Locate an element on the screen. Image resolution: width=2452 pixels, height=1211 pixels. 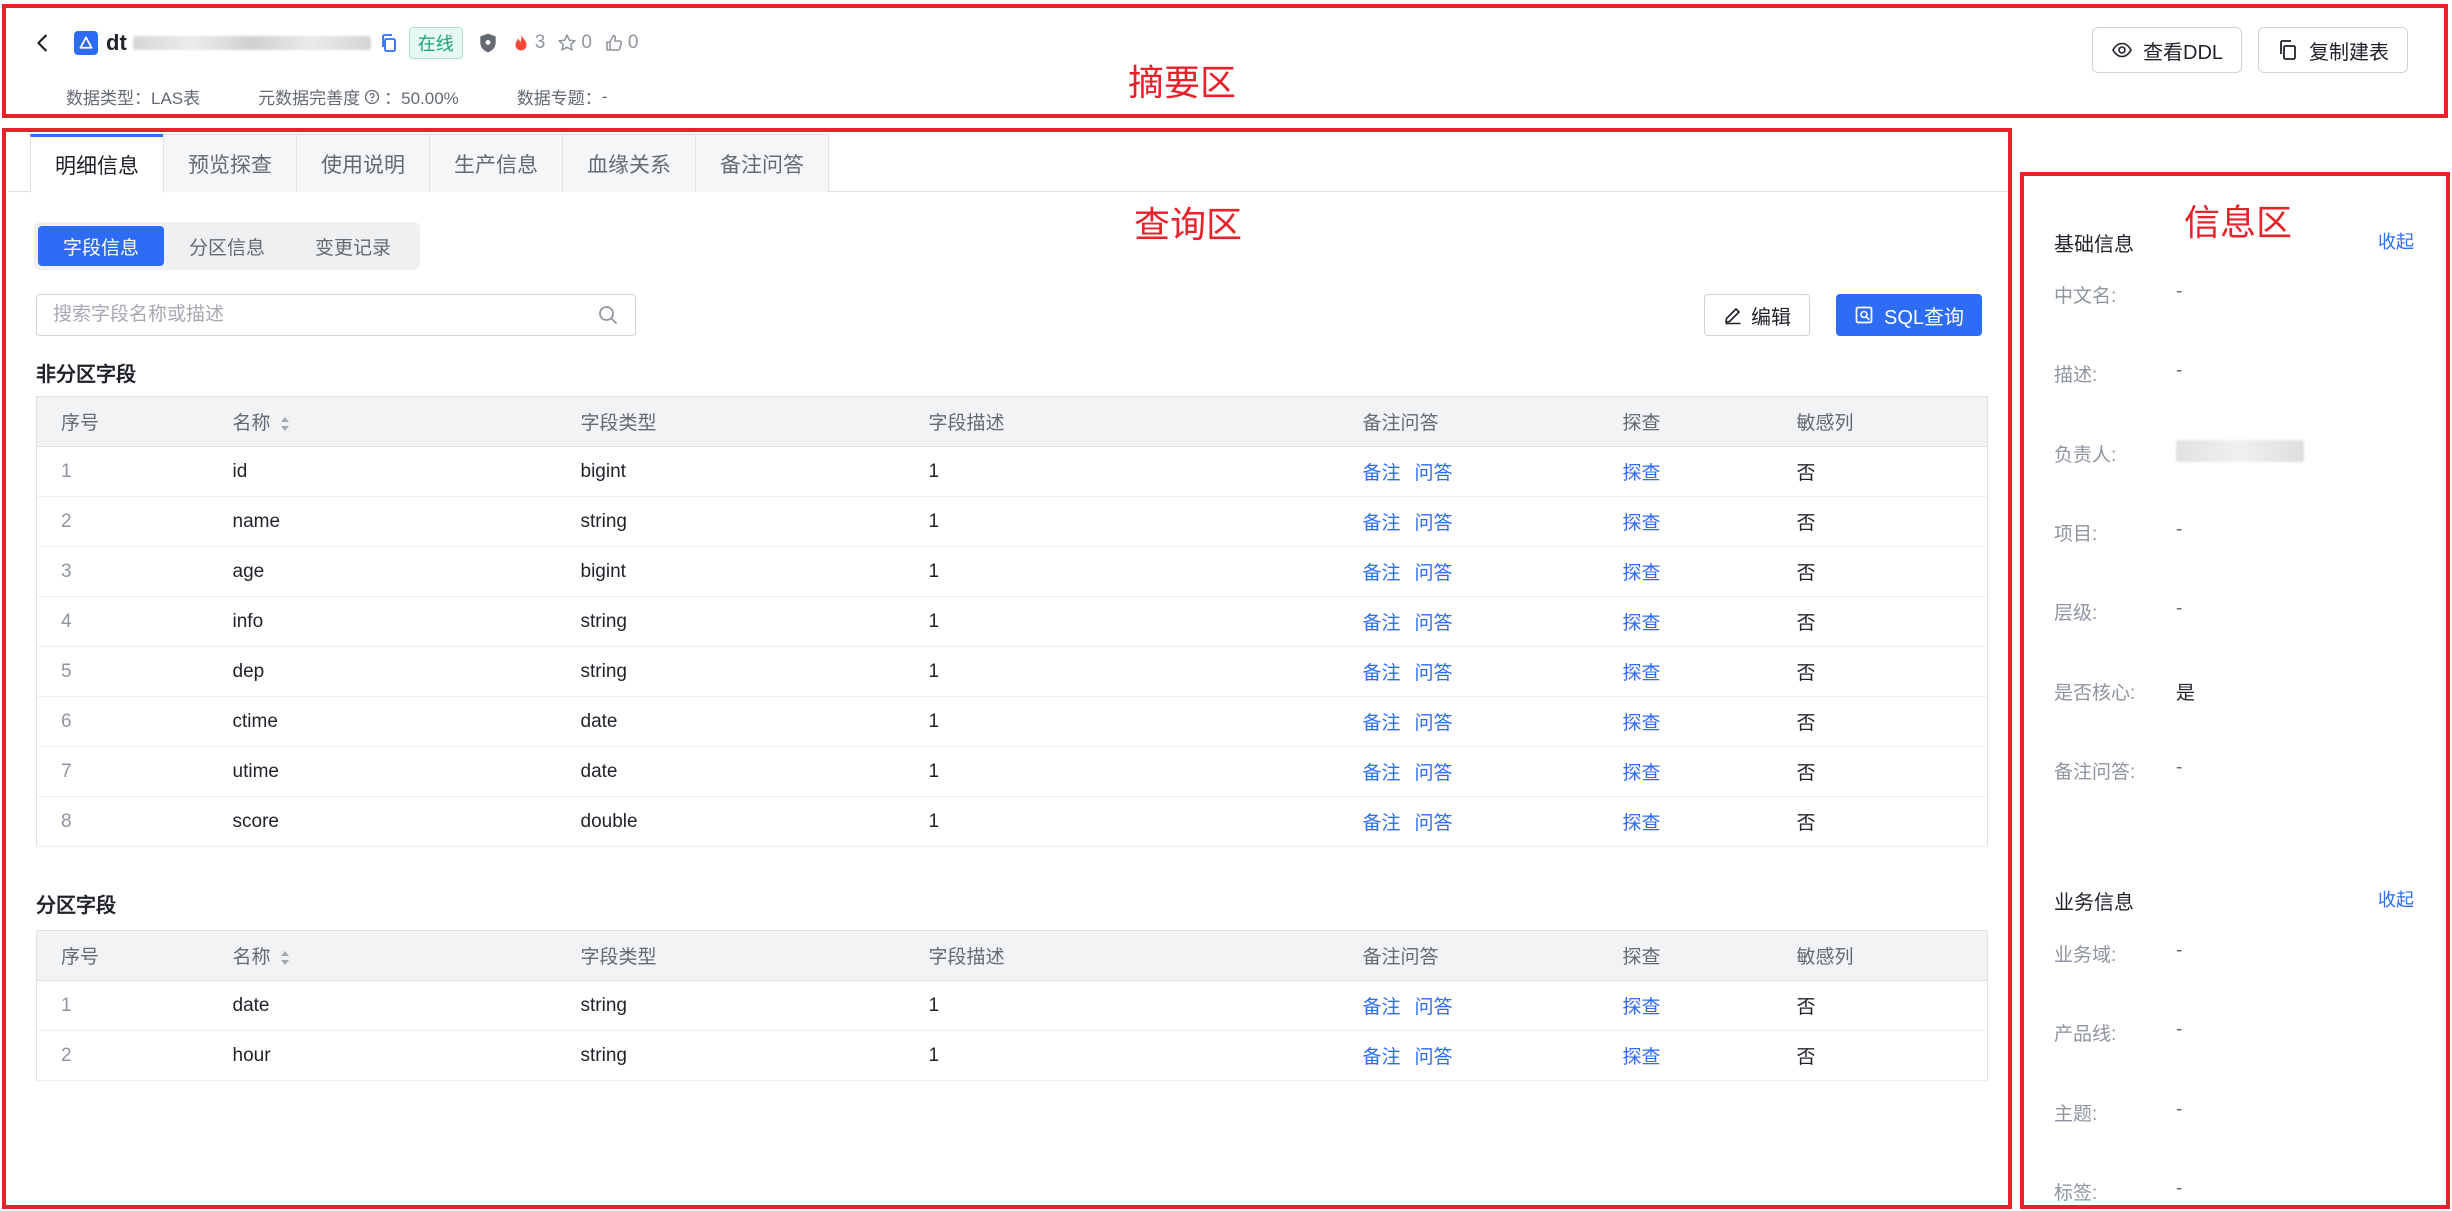
tab-usage-notes: 使用说明 is located at coordinates (363, 163).